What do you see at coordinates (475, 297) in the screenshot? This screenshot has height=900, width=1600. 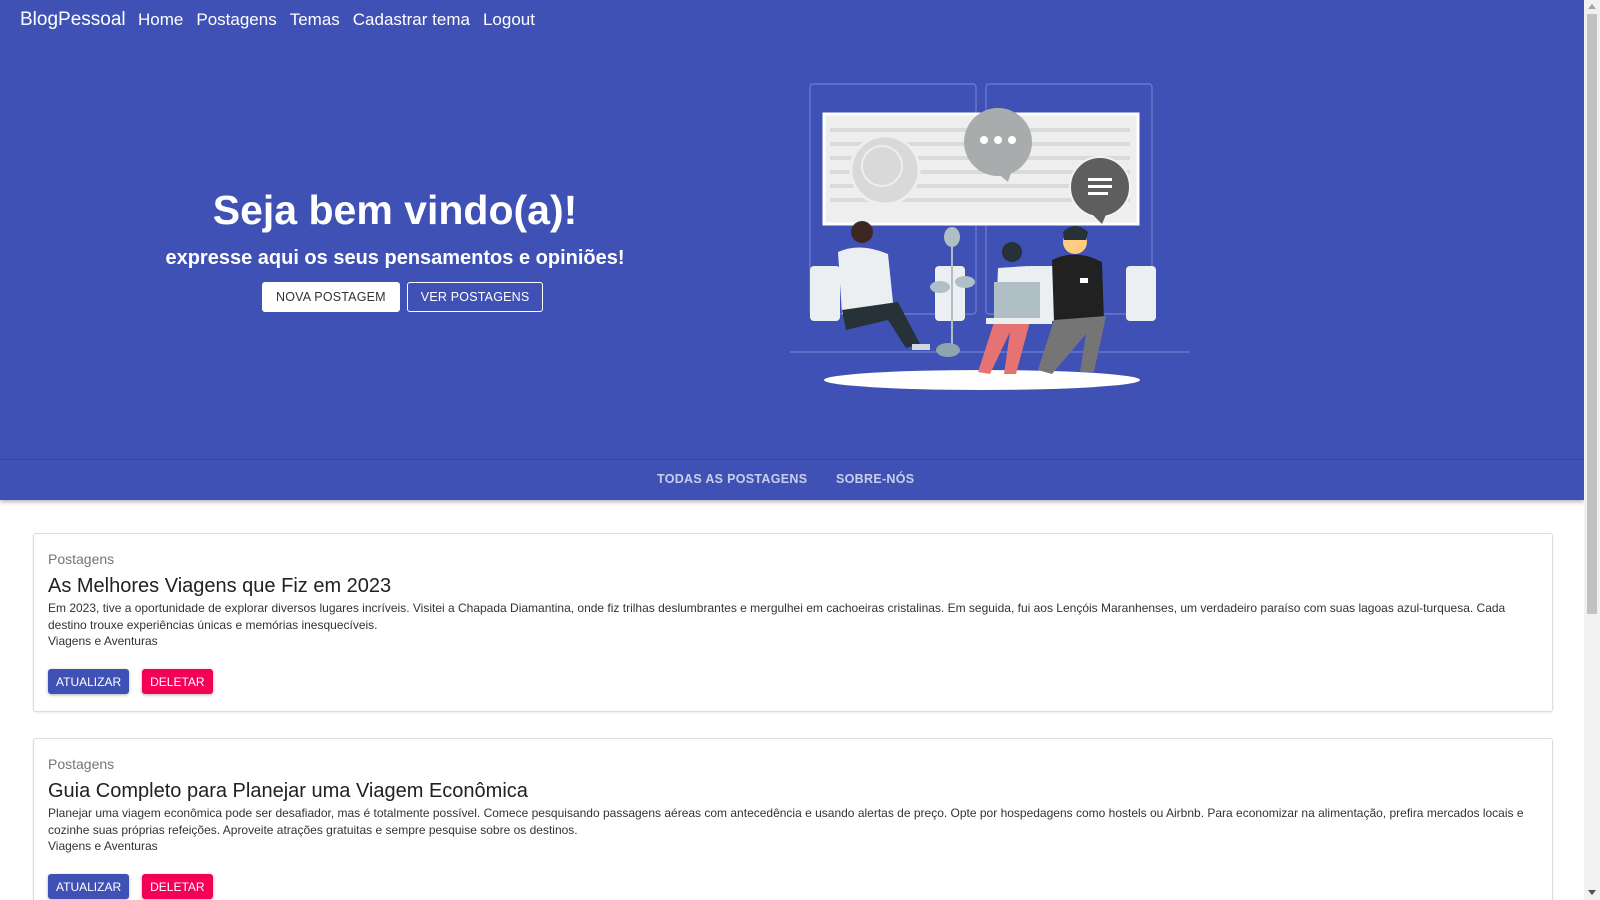 I see `view-posts-button: VER POSTAGENS` at bounding box center [475, 297].